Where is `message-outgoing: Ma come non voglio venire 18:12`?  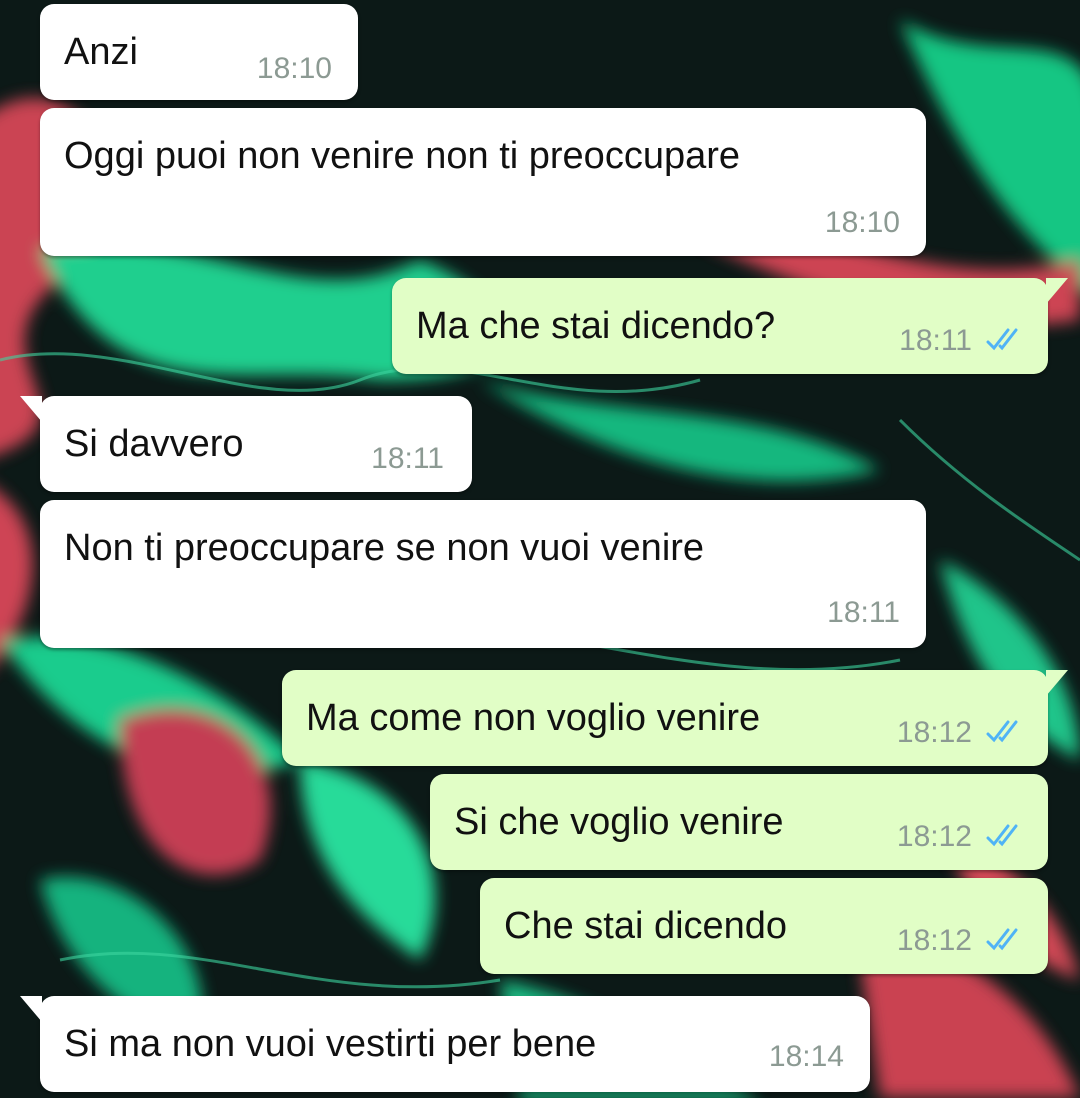 message-outgoing: Ma come non voglio venire 18:12 is located at coordinates (675, 718).